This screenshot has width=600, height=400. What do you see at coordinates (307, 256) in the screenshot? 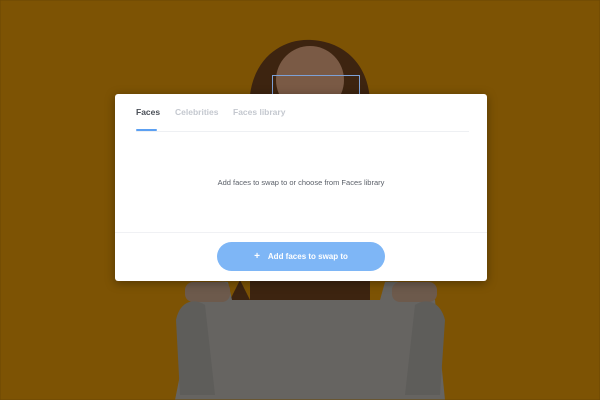
I see `add-faces-button-label: Add faces to swap to` at bounding box center [307, 256].